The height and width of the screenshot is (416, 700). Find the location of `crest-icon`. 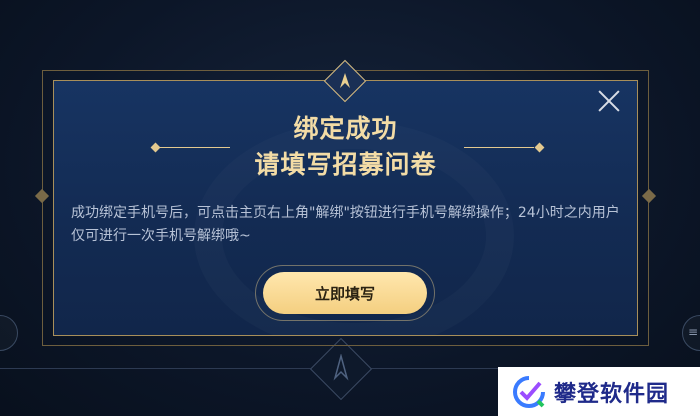

crest-icon is located at coordinates (345, 81).